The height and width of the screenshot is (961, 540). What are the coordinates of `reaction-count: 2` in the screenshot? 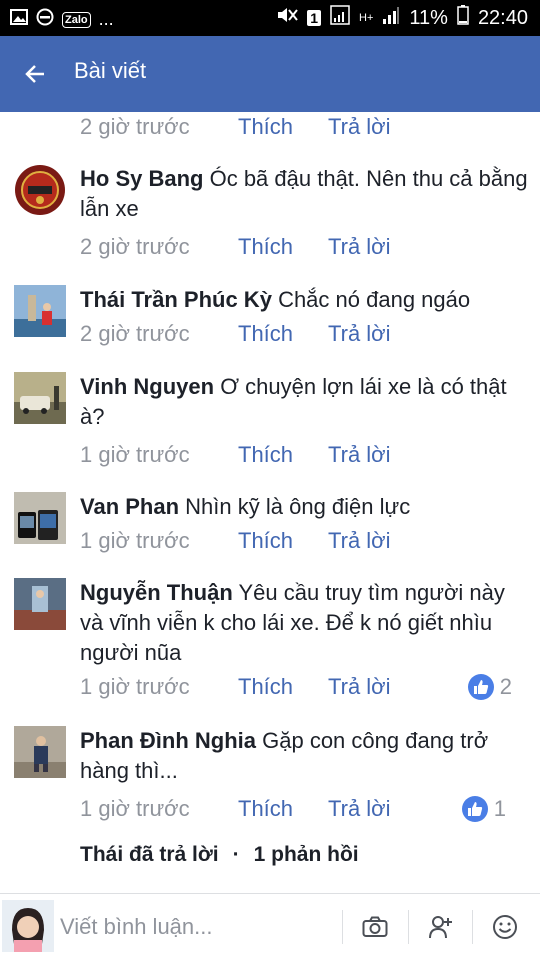 It's located at (505, 686).